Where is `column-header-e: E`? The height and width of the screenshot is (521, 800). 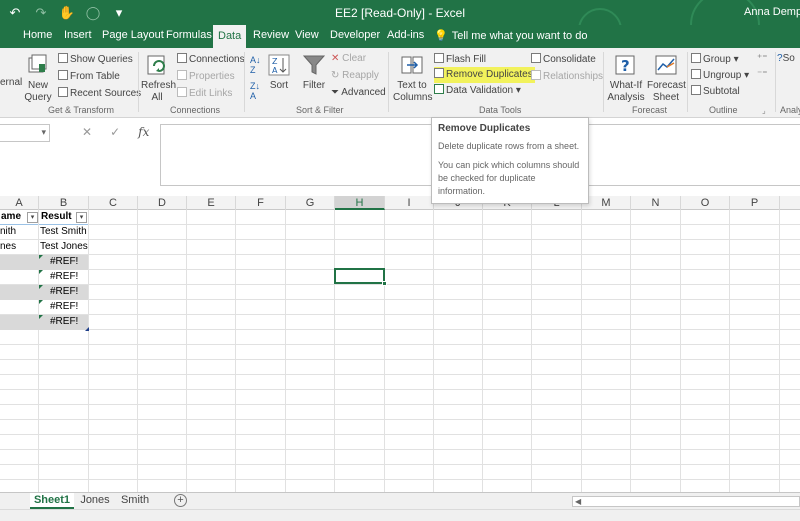 column-header-e: E is located at coordinates (211, 203).